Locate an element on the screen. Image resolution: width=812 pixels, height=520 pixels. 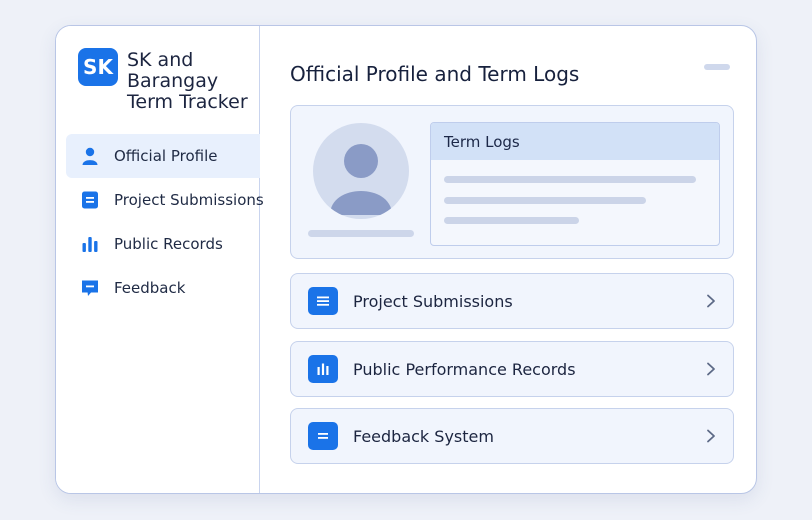
person-icon is located at coordinates (90, 156).